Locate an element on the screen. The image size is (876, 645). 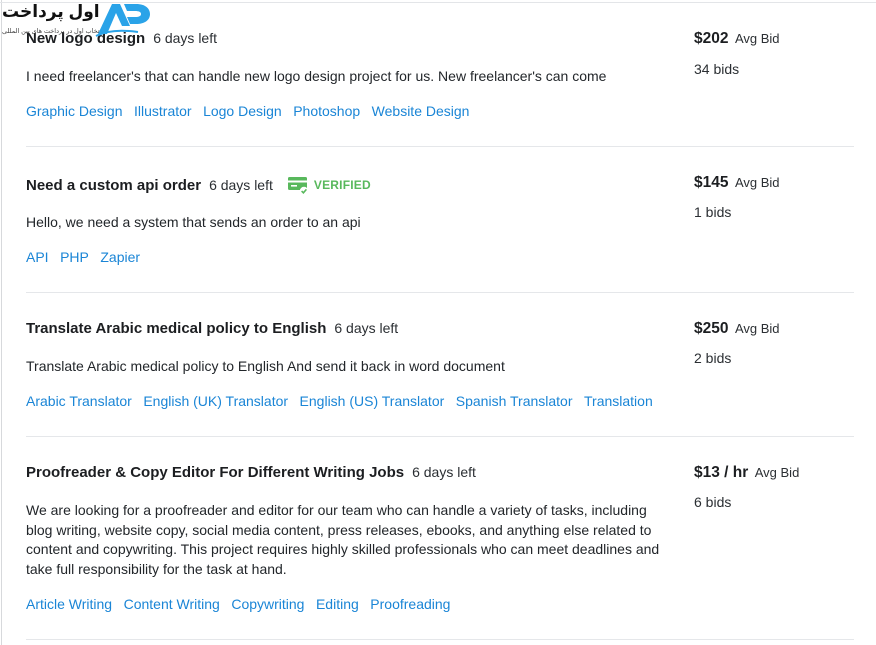
skill-tag: Illustrator is located at coordinates (163, 111).